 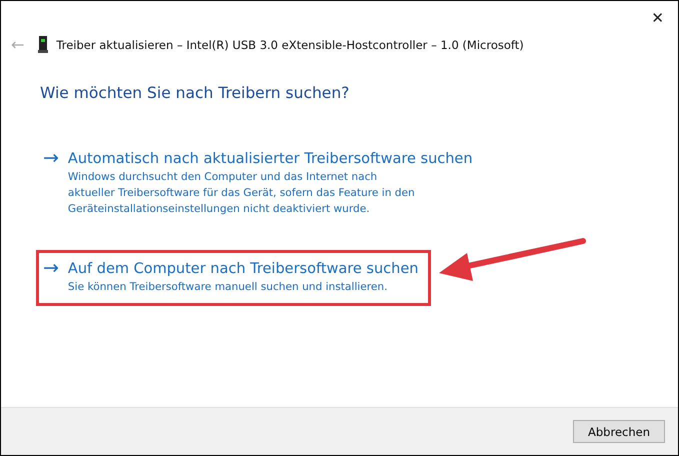 I want to click on device-icon, so click(x=43, y=44).